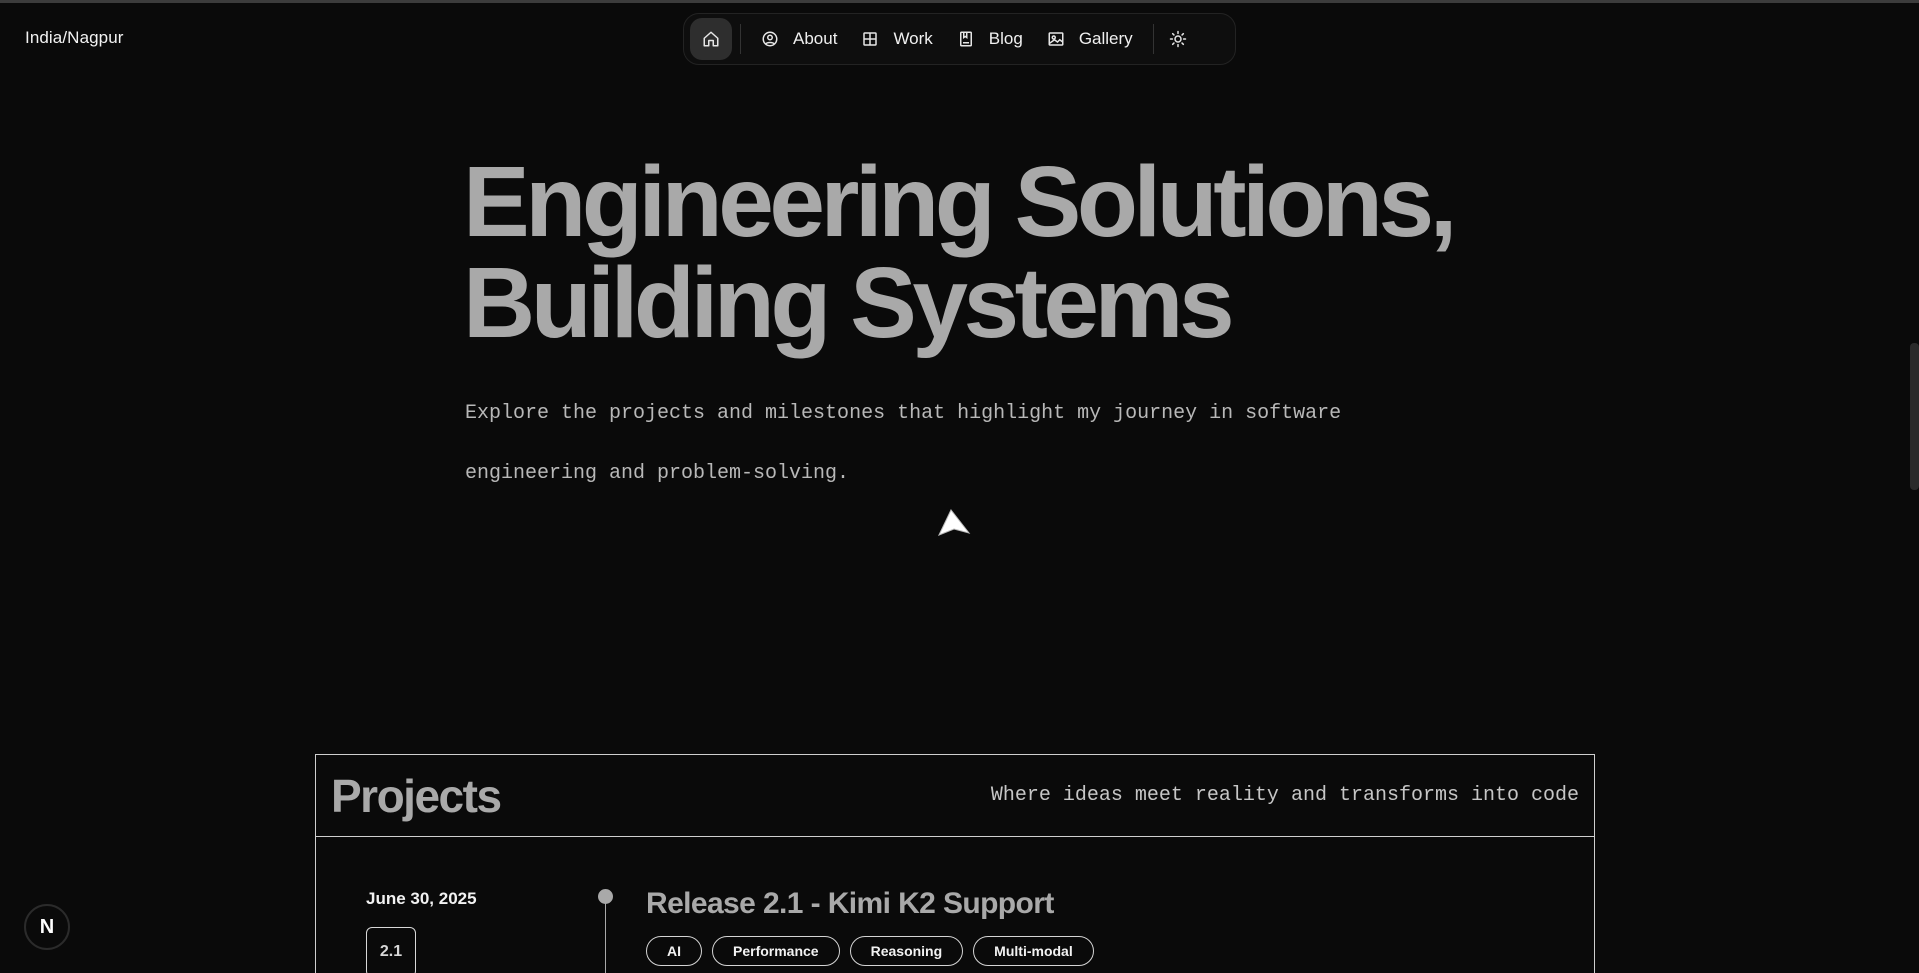  I want to click on hero-title: Engineering Solutions, Building Systems, so click(1013, 253).